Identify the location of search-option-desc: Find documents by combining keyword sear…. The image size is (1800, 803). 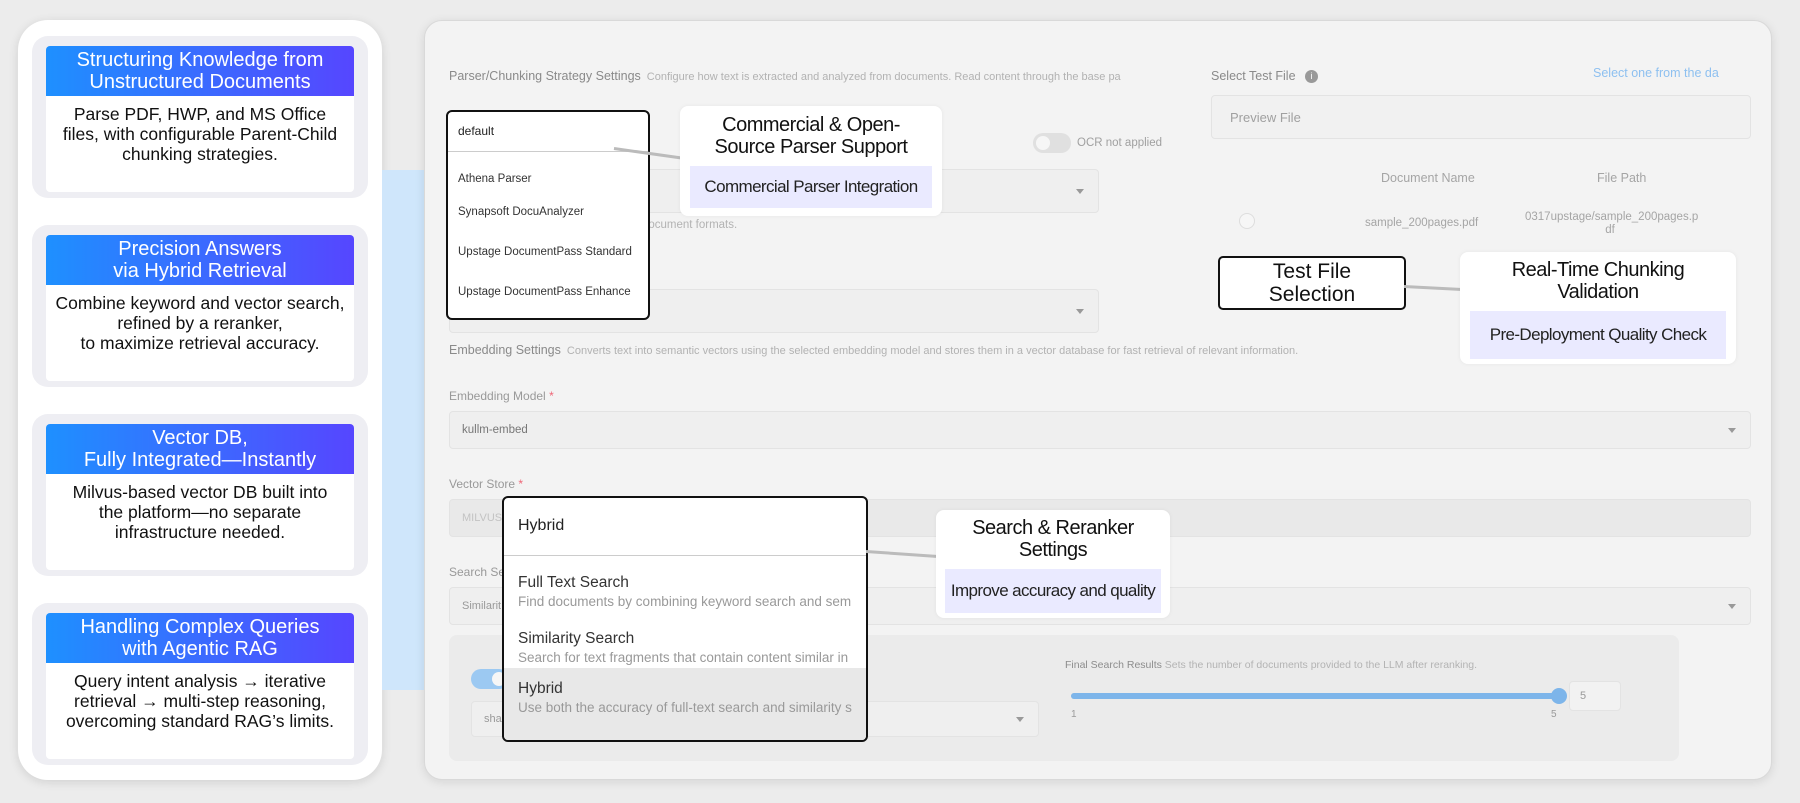
(685, 601).